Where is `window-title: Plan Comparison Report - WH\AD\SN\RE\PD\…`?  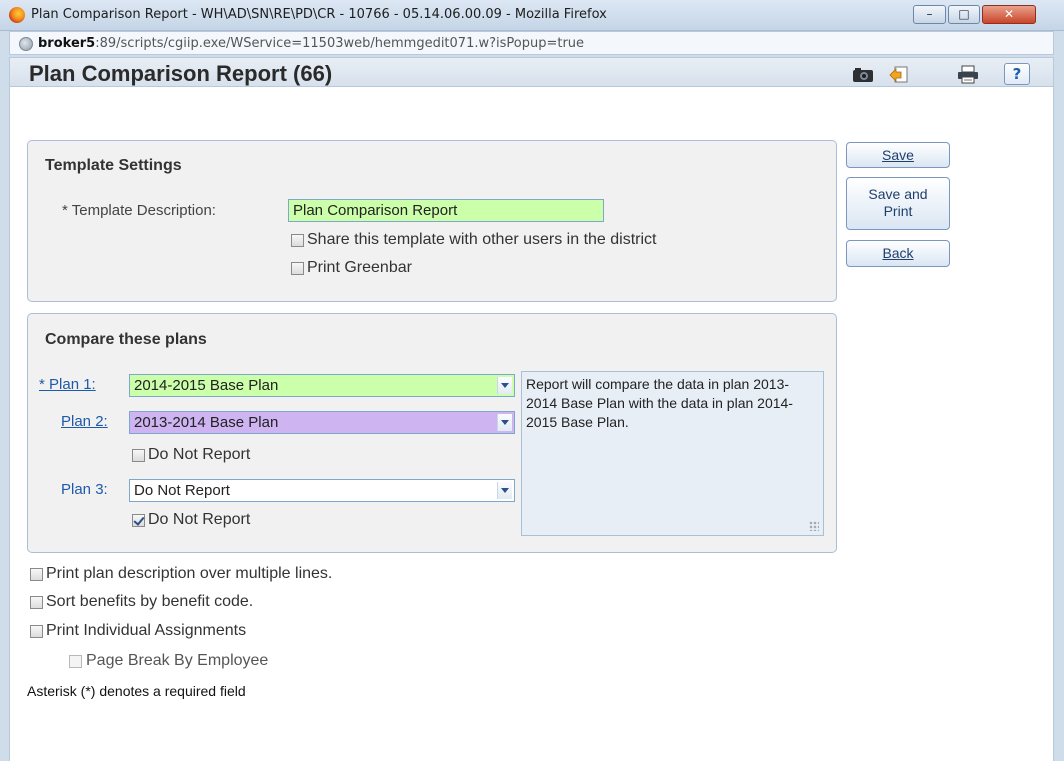 window-title: Plan Comparison Report - WH\AD\SN\RE\PD\… is located at coordinates (319, 14).